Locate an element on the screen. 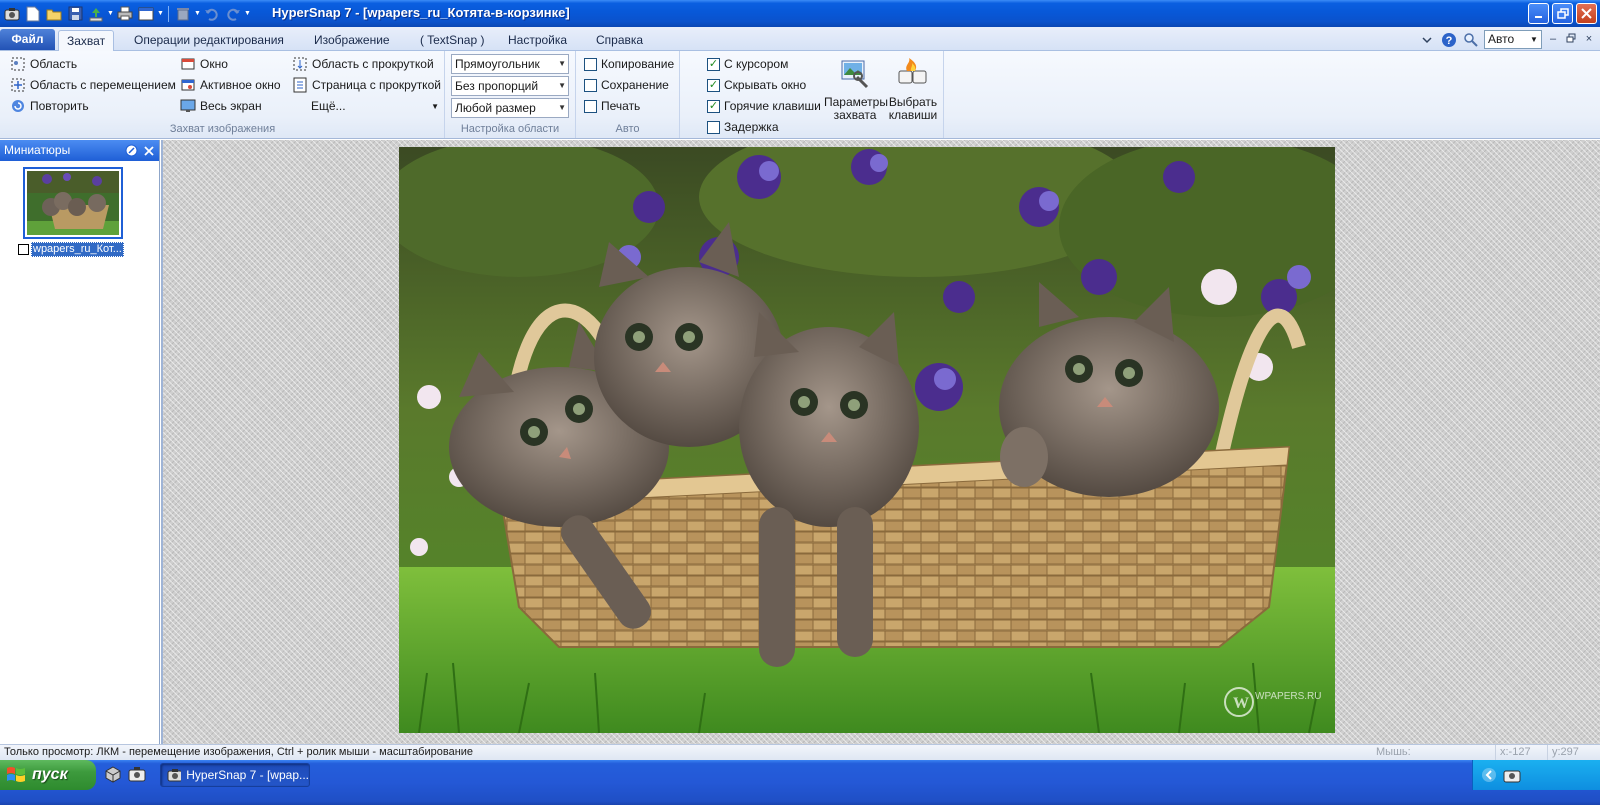 The width and height of the screenshot is (1600, 805). open-icon is located at coordinates (54, 14).